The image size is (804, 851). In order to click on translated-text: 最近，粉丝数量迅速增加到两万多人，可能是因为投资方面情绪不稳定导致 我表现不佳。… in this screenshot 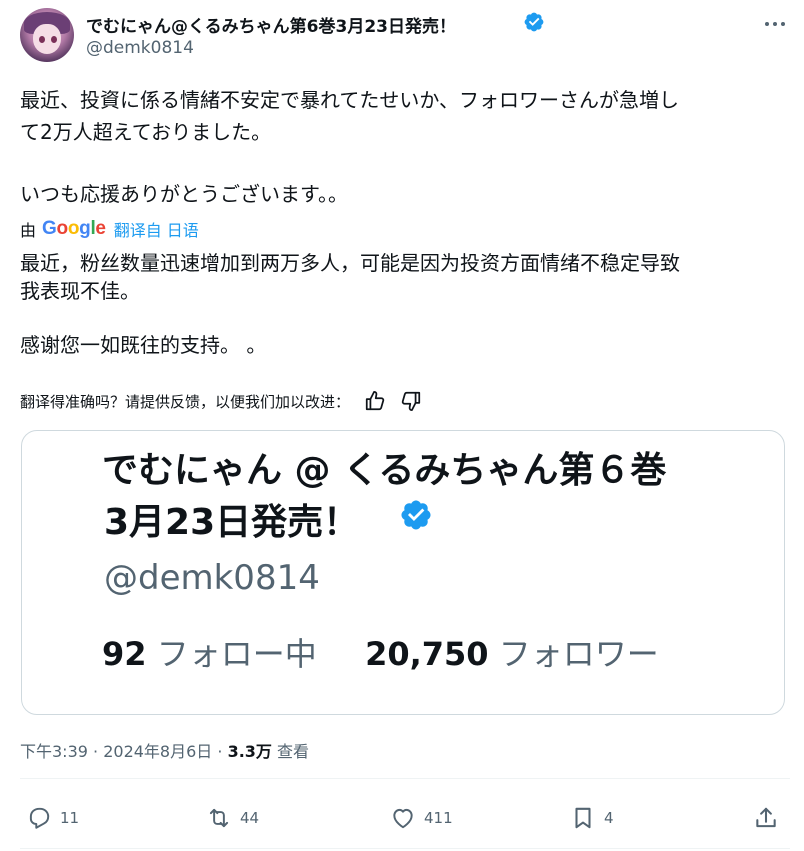, I will do `click(405, 304)`.